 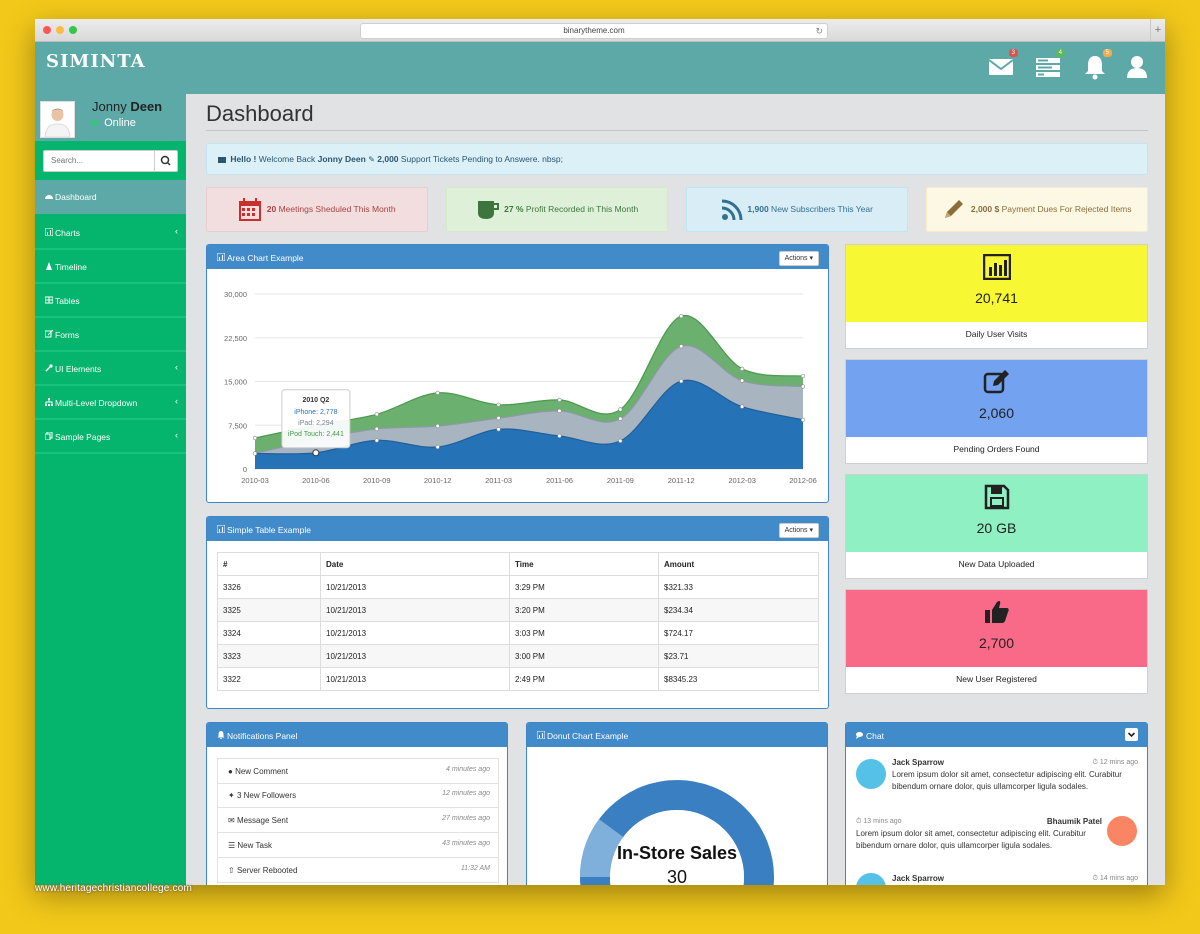 I want to click on chat-time-text: 12 mins ago, so click(x=1118, y=762).